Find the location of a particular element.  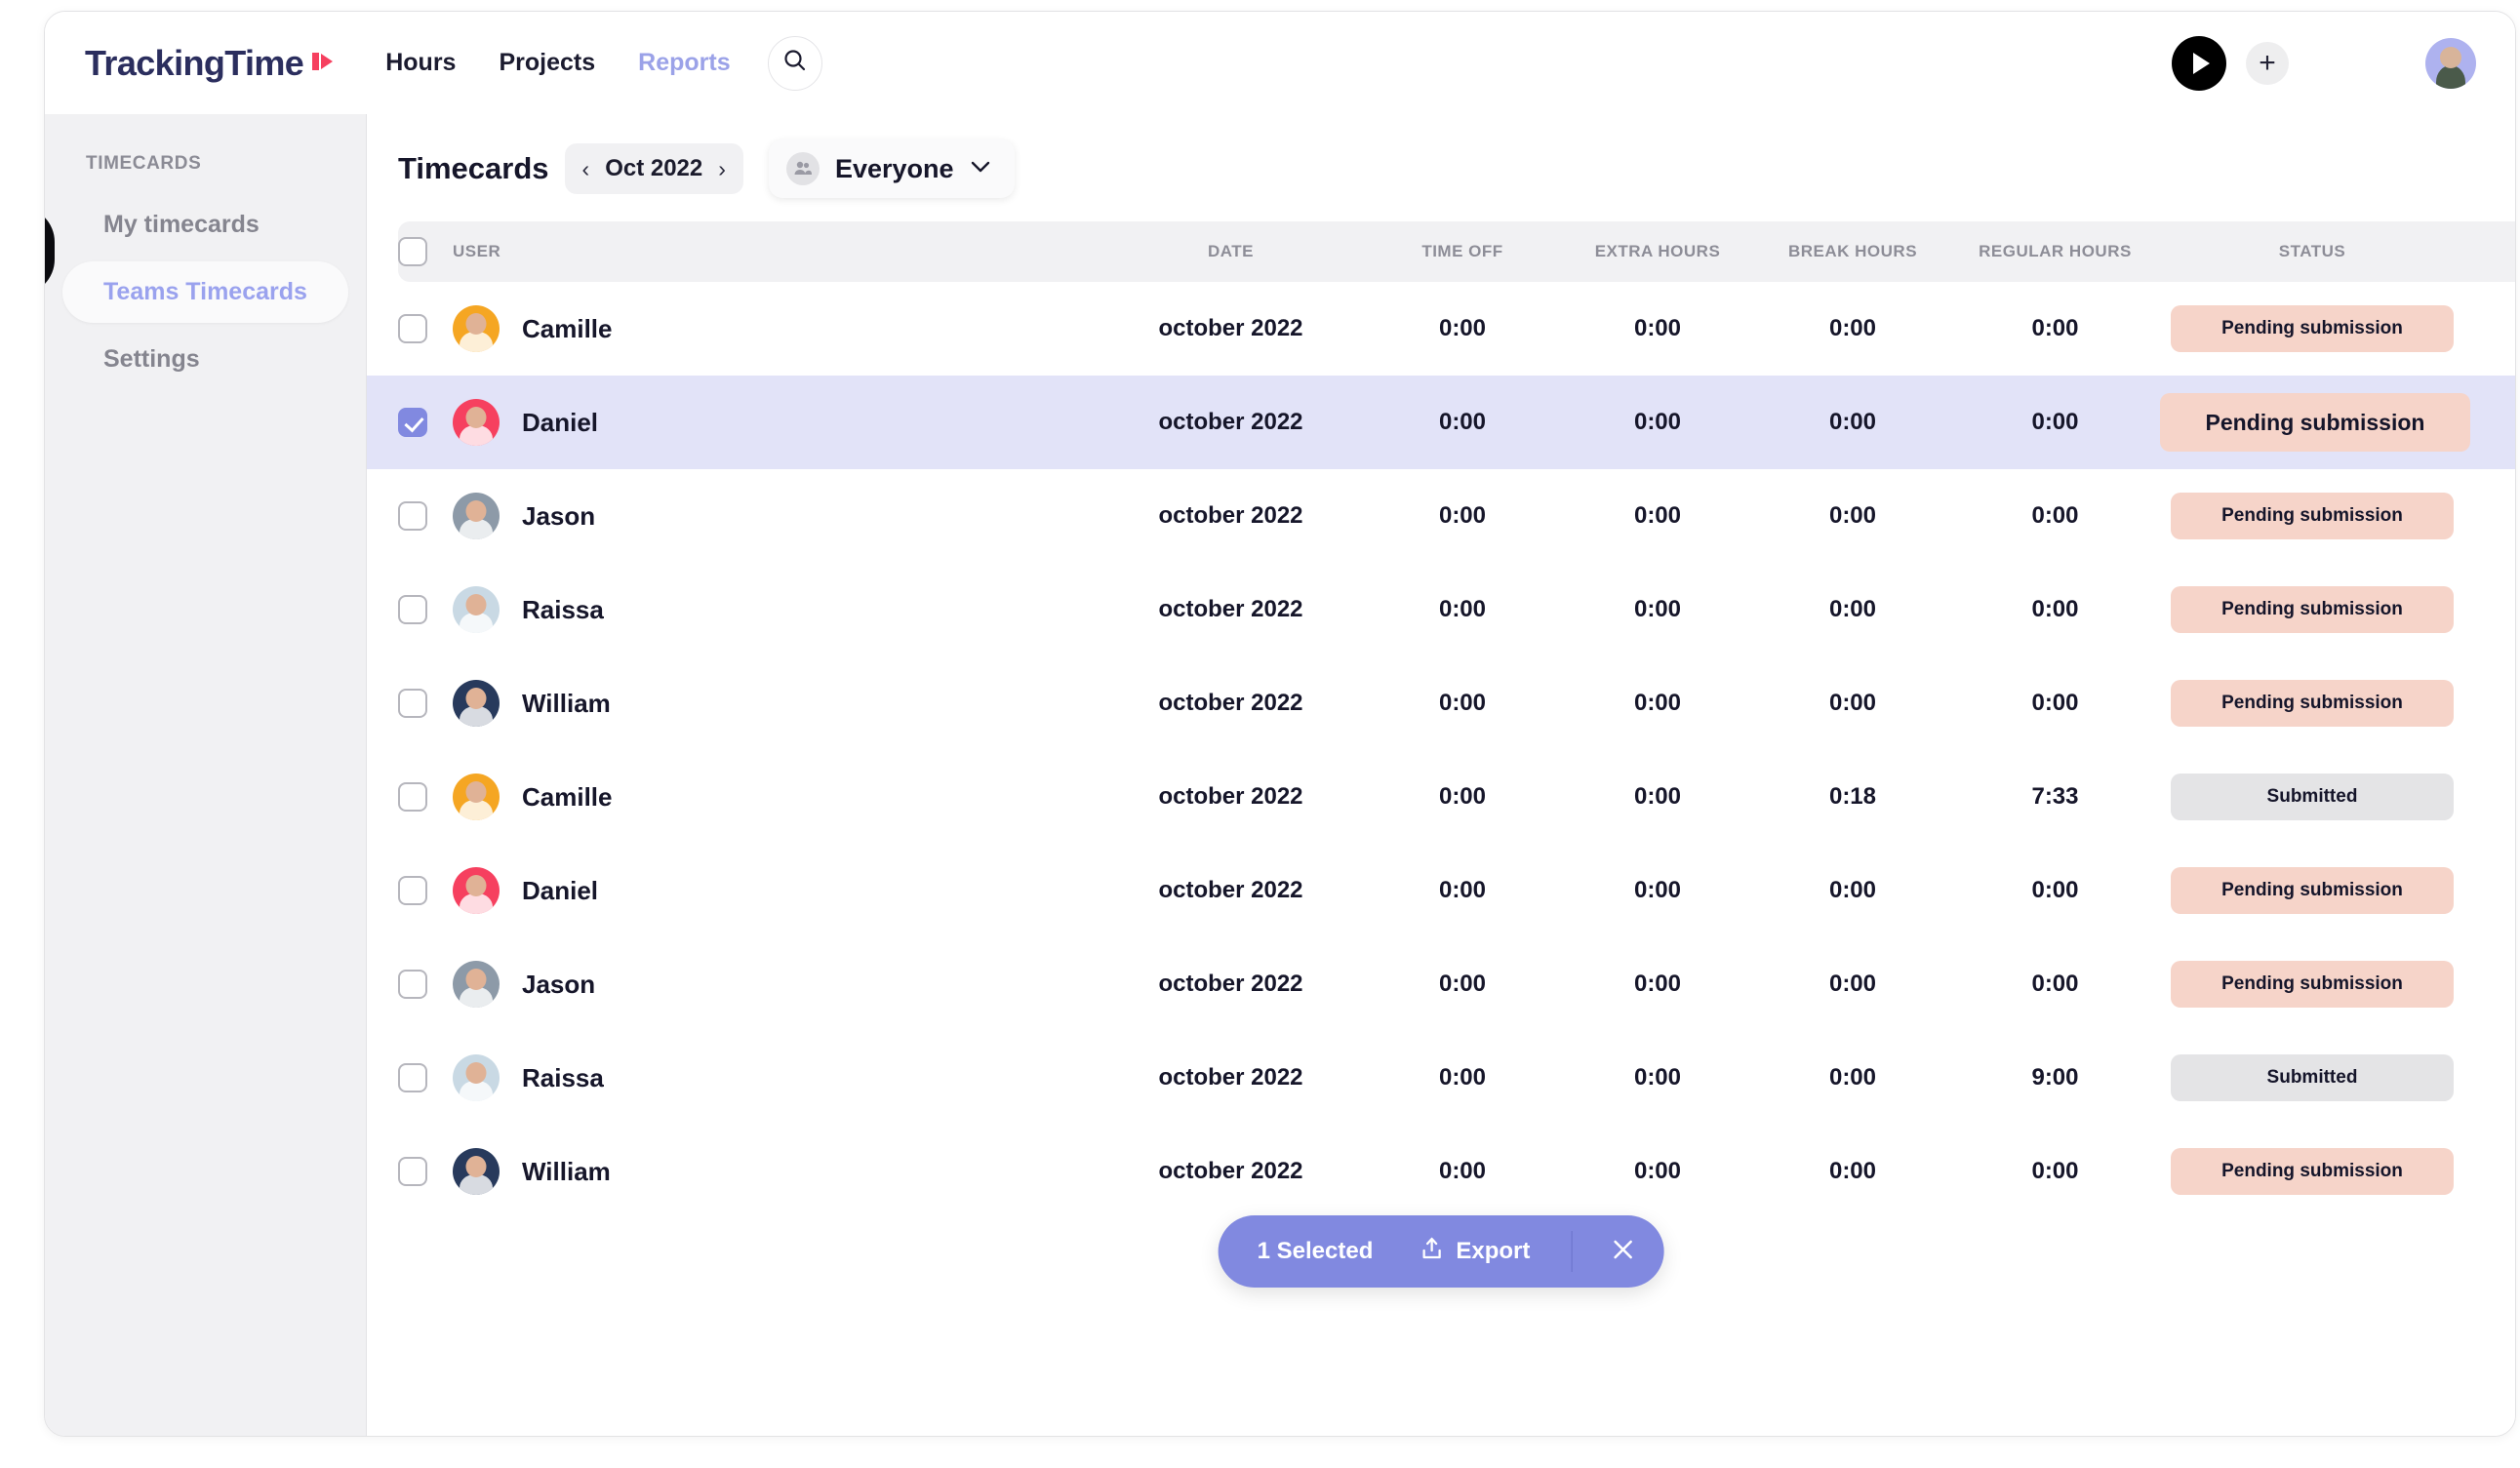

page-toolbar: Timecards ‹ Oct 2022 › Everyone is located at coordinates (1441, 167).